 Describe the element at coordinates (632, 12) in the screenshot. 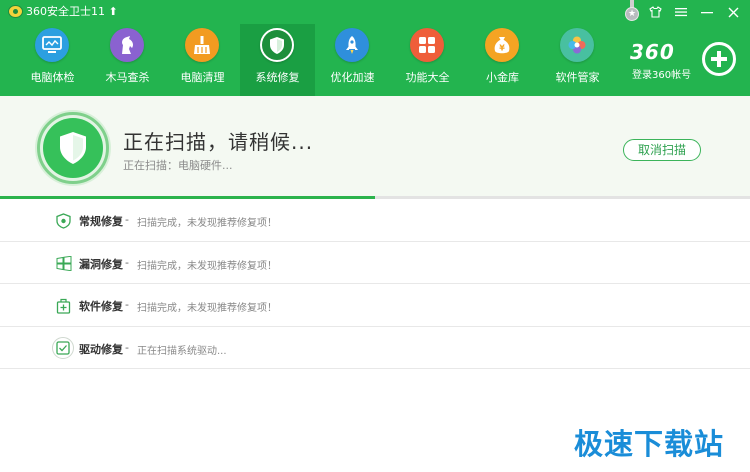

I see `medal-icon: ★` at that location.